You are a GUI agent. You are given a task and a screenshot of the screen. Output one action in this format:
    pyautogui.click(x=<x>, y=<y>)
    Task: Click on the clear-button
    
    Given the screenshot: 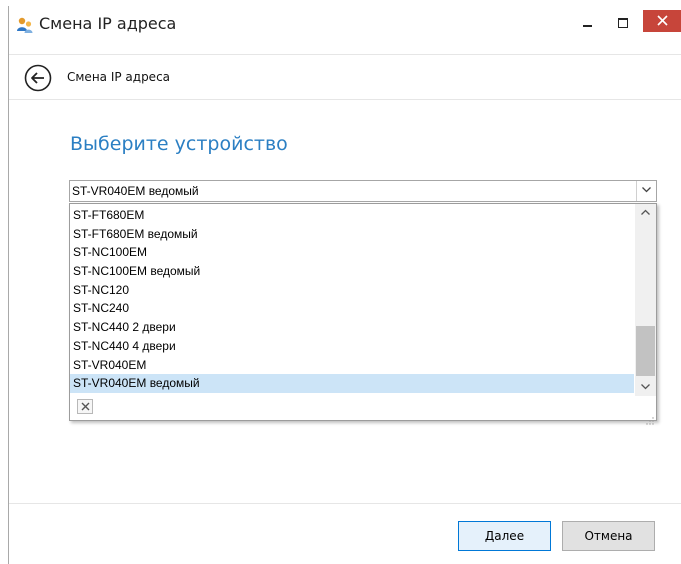 What is the action you would take?
    pyautogui.click(x=85, y=406)
    